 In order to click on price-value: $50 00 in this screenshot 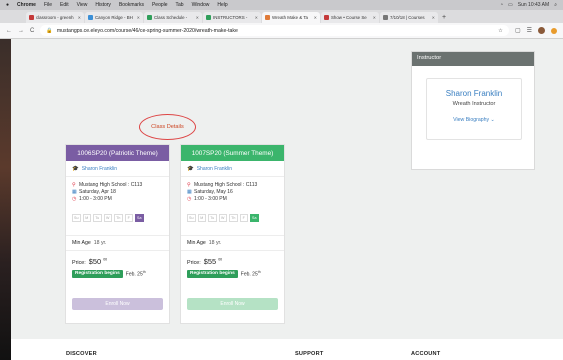, I will do `click(98, 261)`.